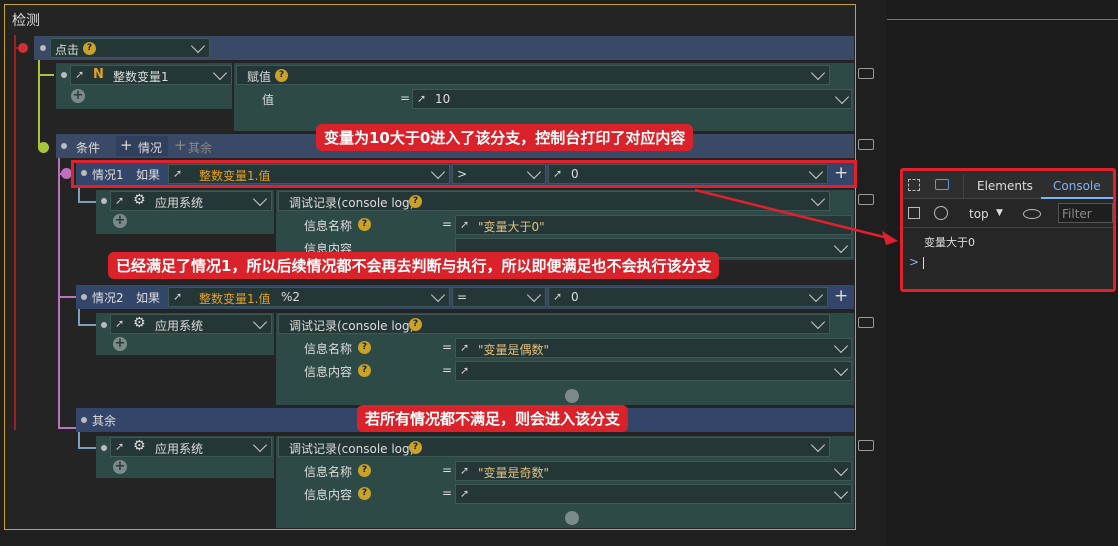 This screenshot has height=546, width=1118. Describe the element at coordinates (141, 77) in the screenshot. I see `variable-label: 整数变量1` at that location.